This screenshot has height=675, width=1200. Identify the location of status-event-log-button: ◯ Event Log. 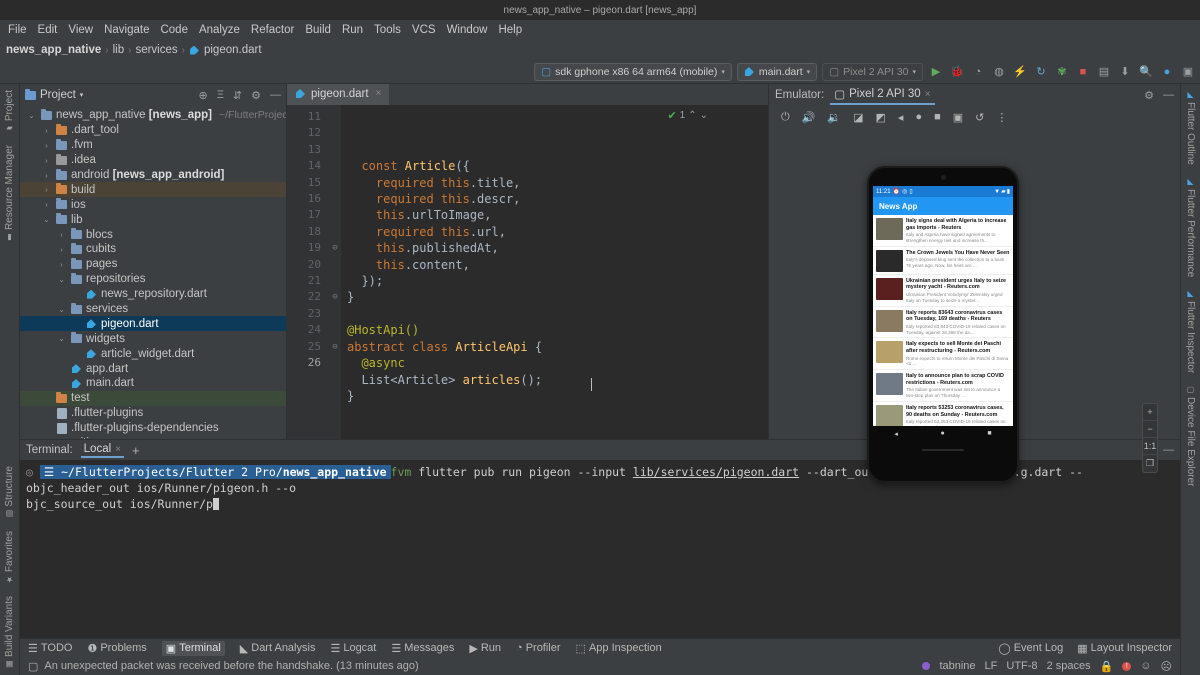
(1030, 648).